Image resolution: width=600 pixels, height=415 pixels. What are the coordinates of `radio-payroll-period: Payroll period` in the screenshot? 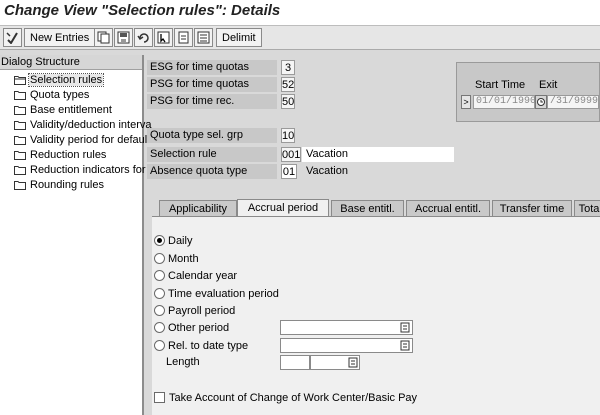 It's located at (194, 310).